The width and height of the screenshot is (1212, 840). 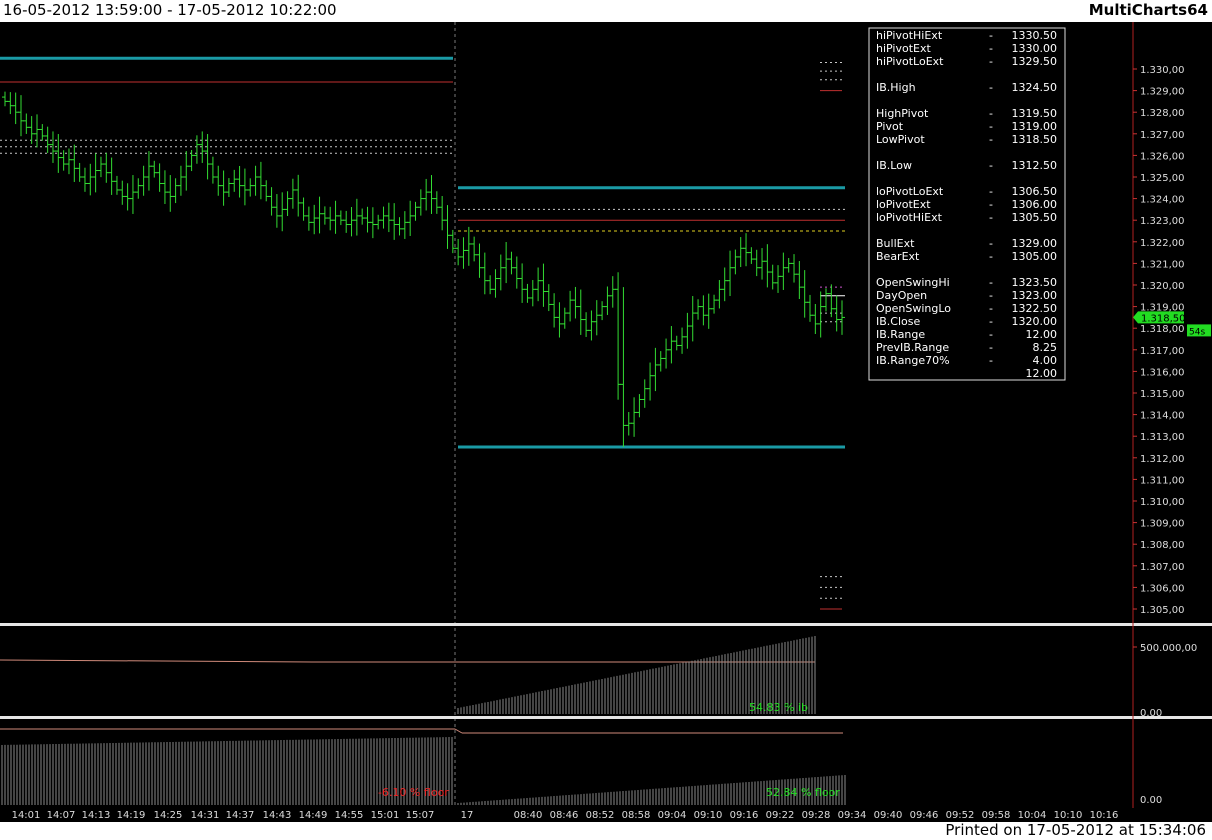 What do you see at coordinates (96, 815) in the screenshot?
I see `time-axis-label: 14:13` at bounding box center [96, 815].